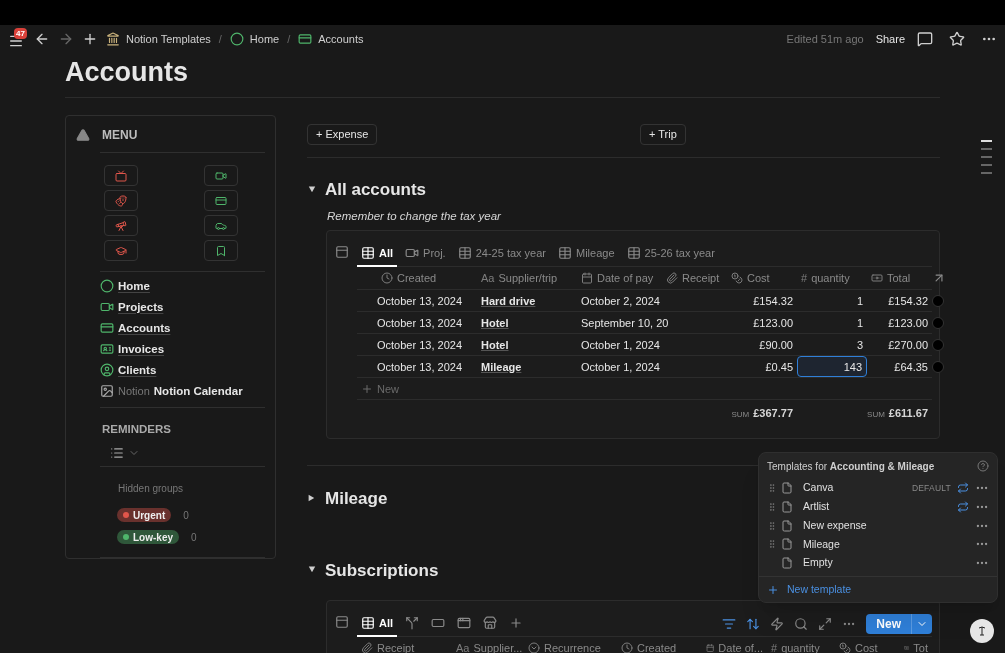  Describe the element at coordinates (388, 388) in the screenshot. I see `new-row-button: New` at that location.